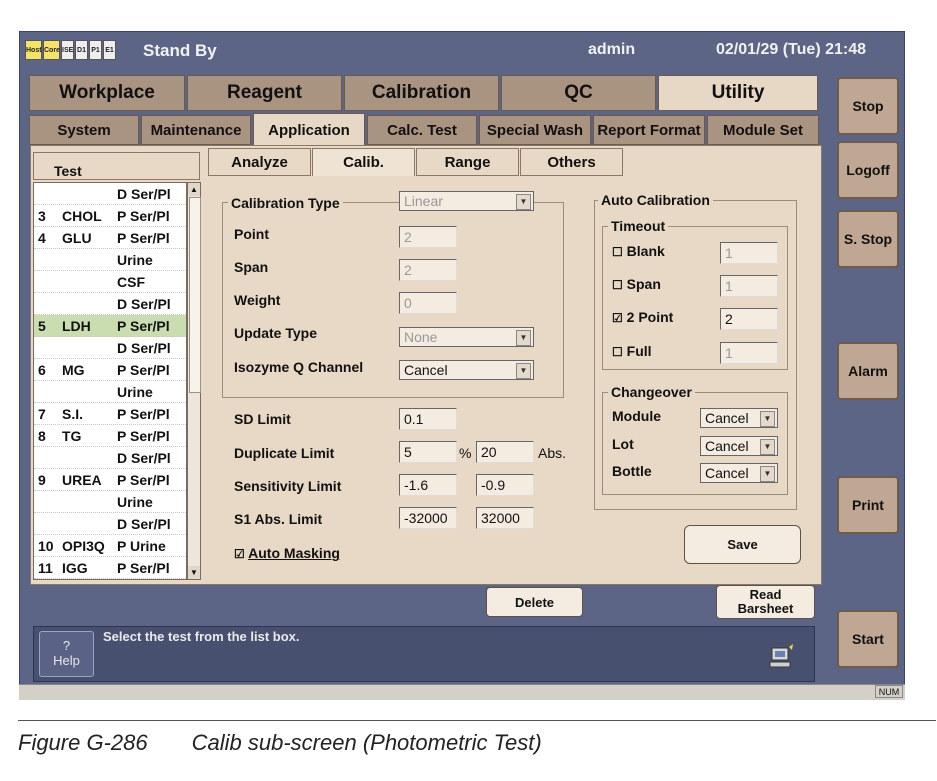  Describe the element at coordinates (505, 452) in the screenshot. I see `duplicate-abs-field: 20` at that location.